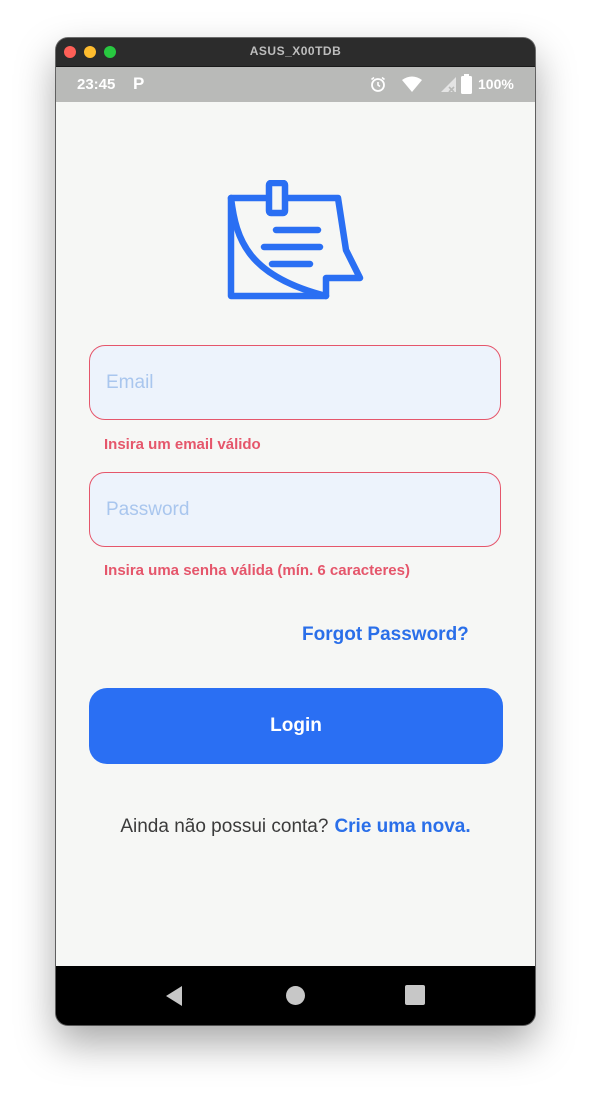 This screenshot has width=591, height=1099. Describe the element at coordinates (448, 85) in the screenshot. I see `signal-icon` at that location.